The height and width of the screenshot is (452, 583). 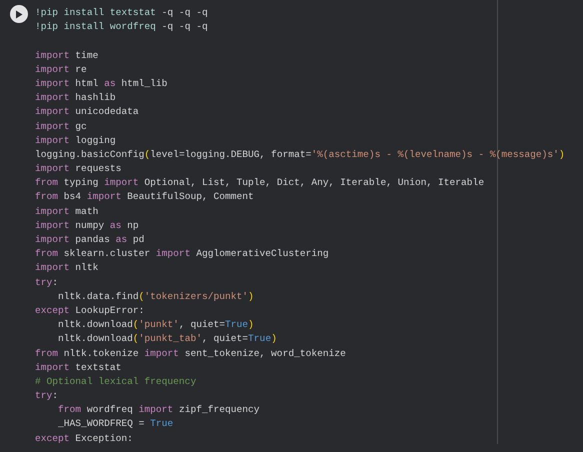 What do you see at coordinates (121, 27) in the screenshot?
I see `code-line: !pip install wordfreq -q -q -q` at bounding box center [121, 27].